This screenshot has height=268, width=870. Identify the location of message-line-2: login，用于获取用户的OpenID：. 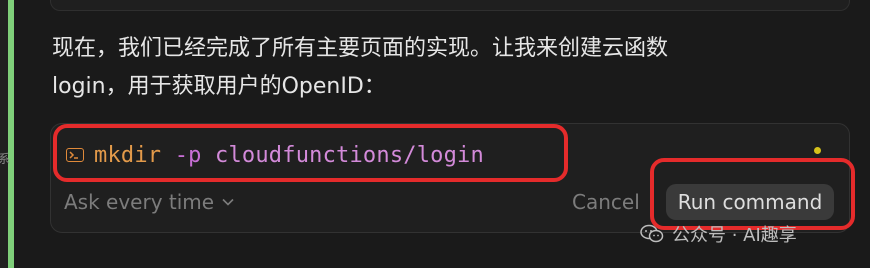
(219, 86).